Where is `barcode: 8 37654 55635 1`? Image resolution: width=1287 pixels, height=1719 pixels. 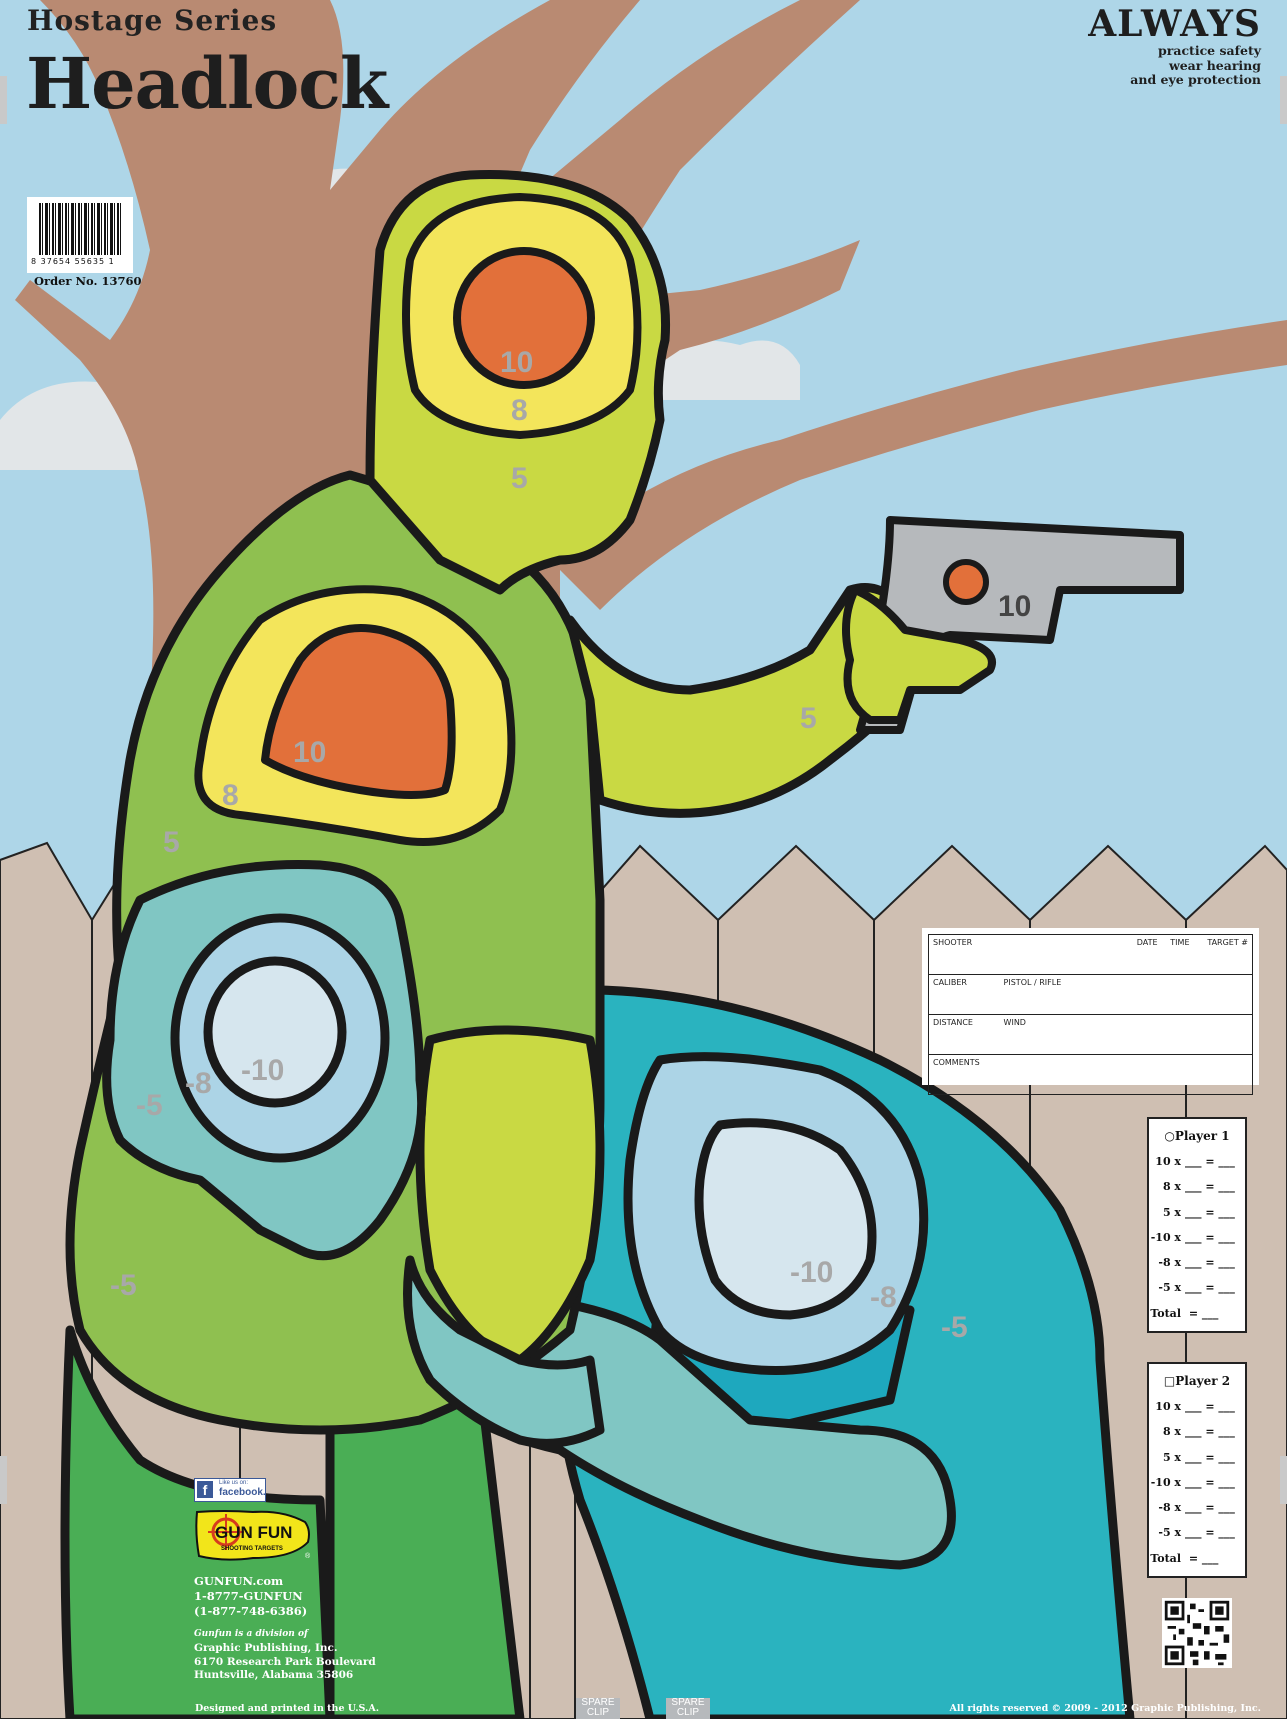 barcode: 8 37654 55635 1 is located at coordinates (80, 235).